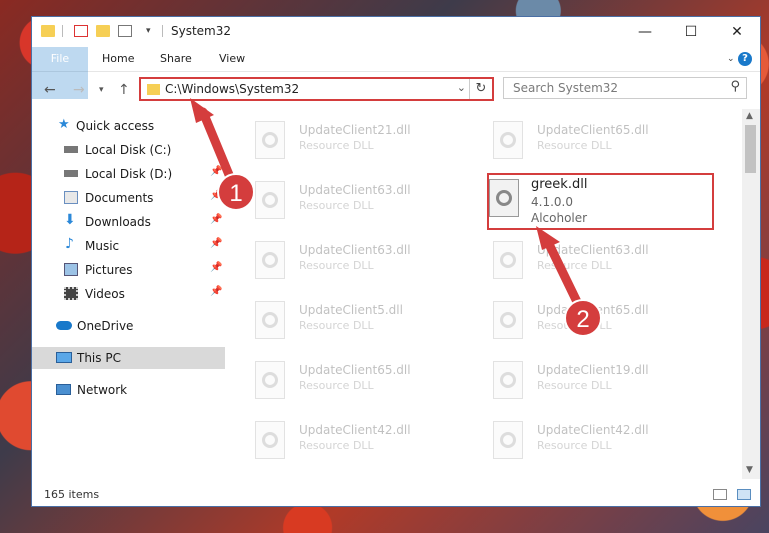 This screenshot has width=769, height=533. Describe the element at coordinates (600, 201) in the screenshot. I see `highlight-box` at that location.